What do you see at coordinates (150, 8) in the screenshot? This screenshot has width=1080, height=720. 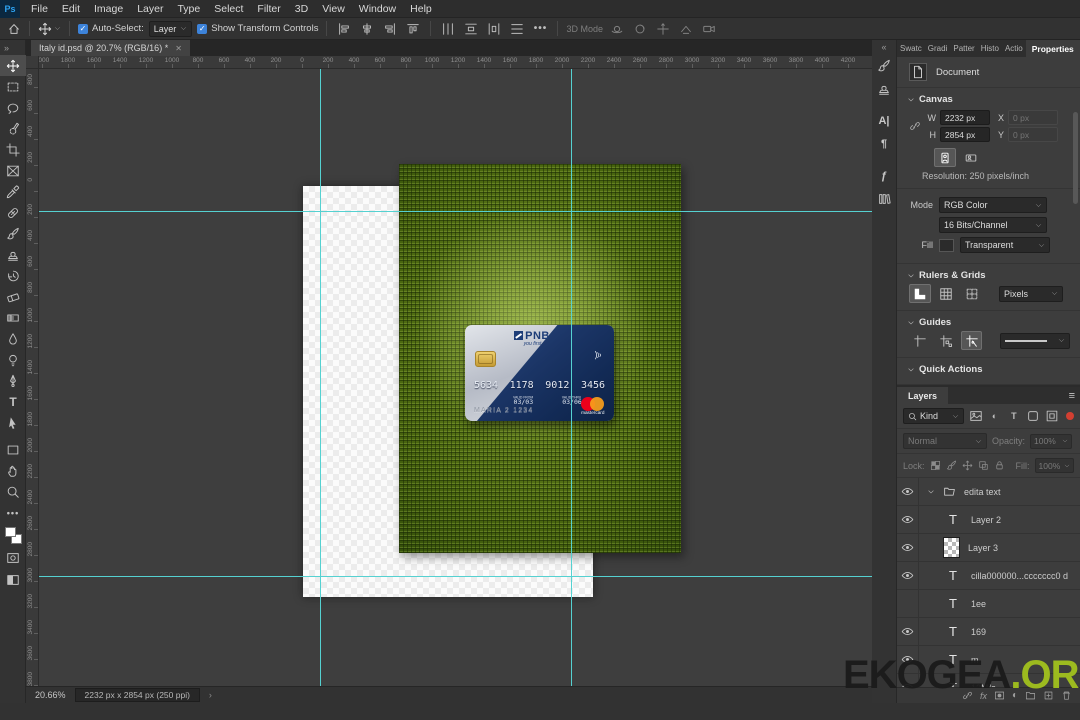 I see `menu-item-layer: Layer` at bounding box center [150, 8].